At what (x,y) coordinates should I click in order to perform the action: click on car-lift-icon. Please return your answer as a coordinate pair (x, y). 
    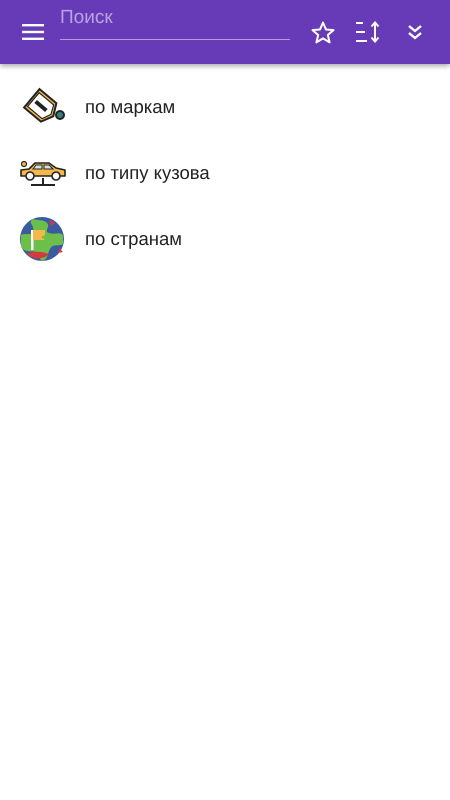
    Looking at the image, I should click on (43, 173).